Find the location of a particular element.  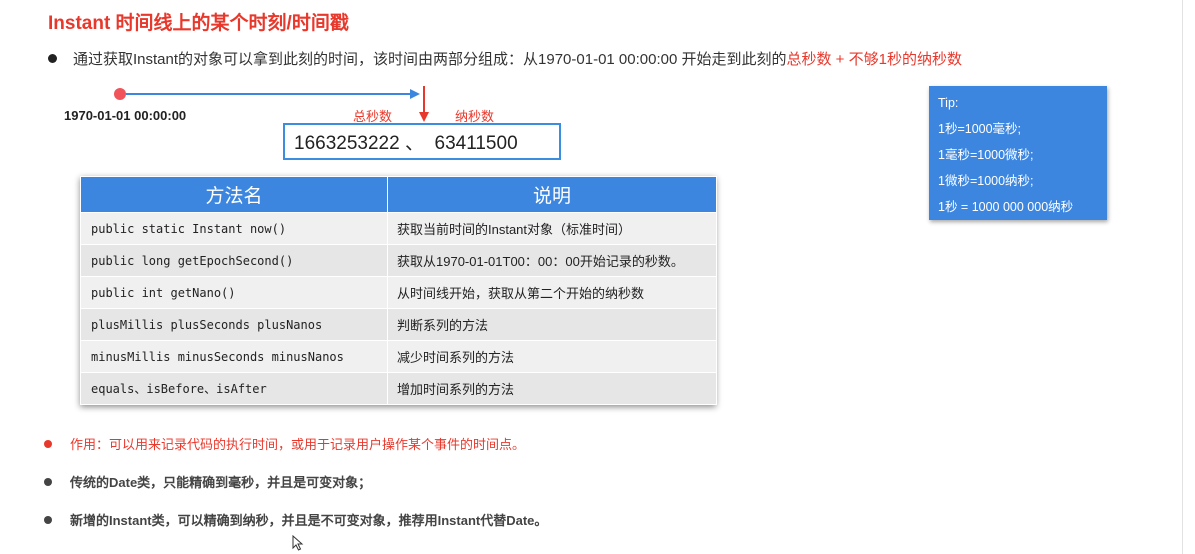

timestamp-value-box: 1663253222 、 63411500 is located at coordinates (422, 141).